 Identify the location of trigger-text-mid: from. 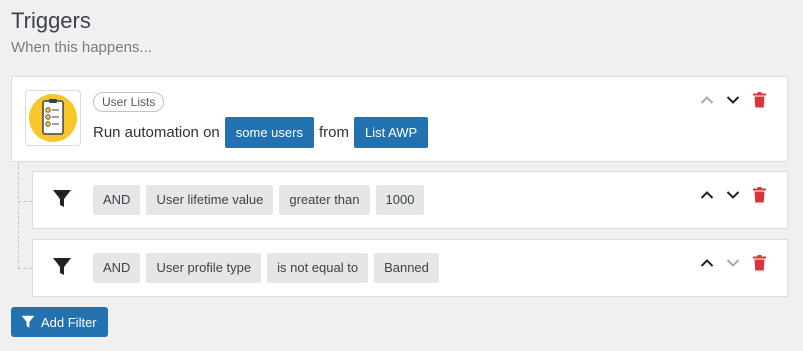
(333, 132).